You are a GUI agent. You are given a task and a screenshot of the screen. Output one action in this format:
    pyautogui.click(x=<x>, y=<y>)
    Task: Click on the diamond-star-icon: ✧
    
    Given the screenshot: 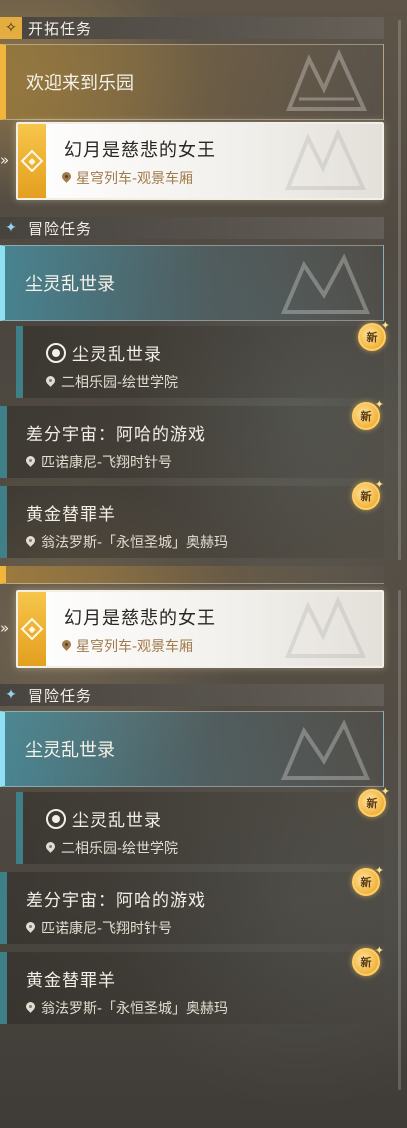 What is the action you would take?
    pyautogui.click(x=11, y=28)
    